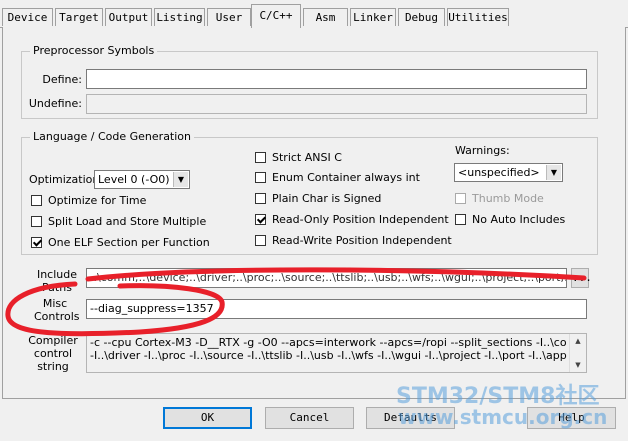 The width and height of the screenshot is (628, 441). Describe the element at coordinates (66, 179) in the screenshot. I see `optimization-label: Optimization:` at that location.